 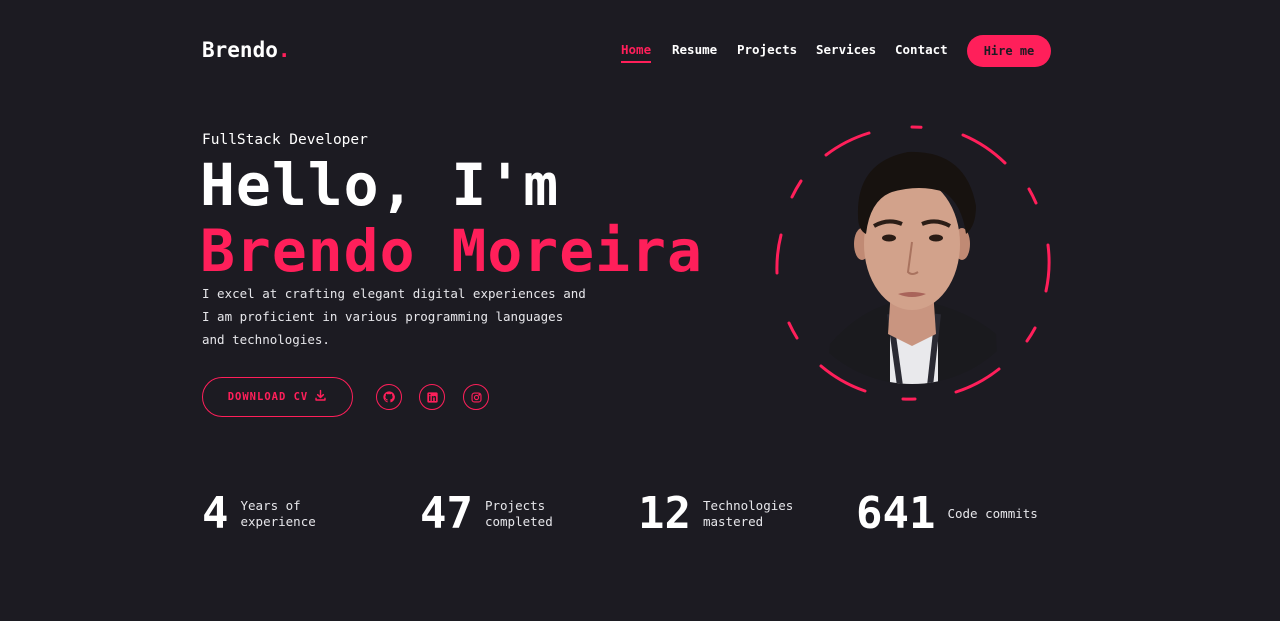 I want to click on download-cv-label: DOWNLOAD CV, so click(x=268, y=397).